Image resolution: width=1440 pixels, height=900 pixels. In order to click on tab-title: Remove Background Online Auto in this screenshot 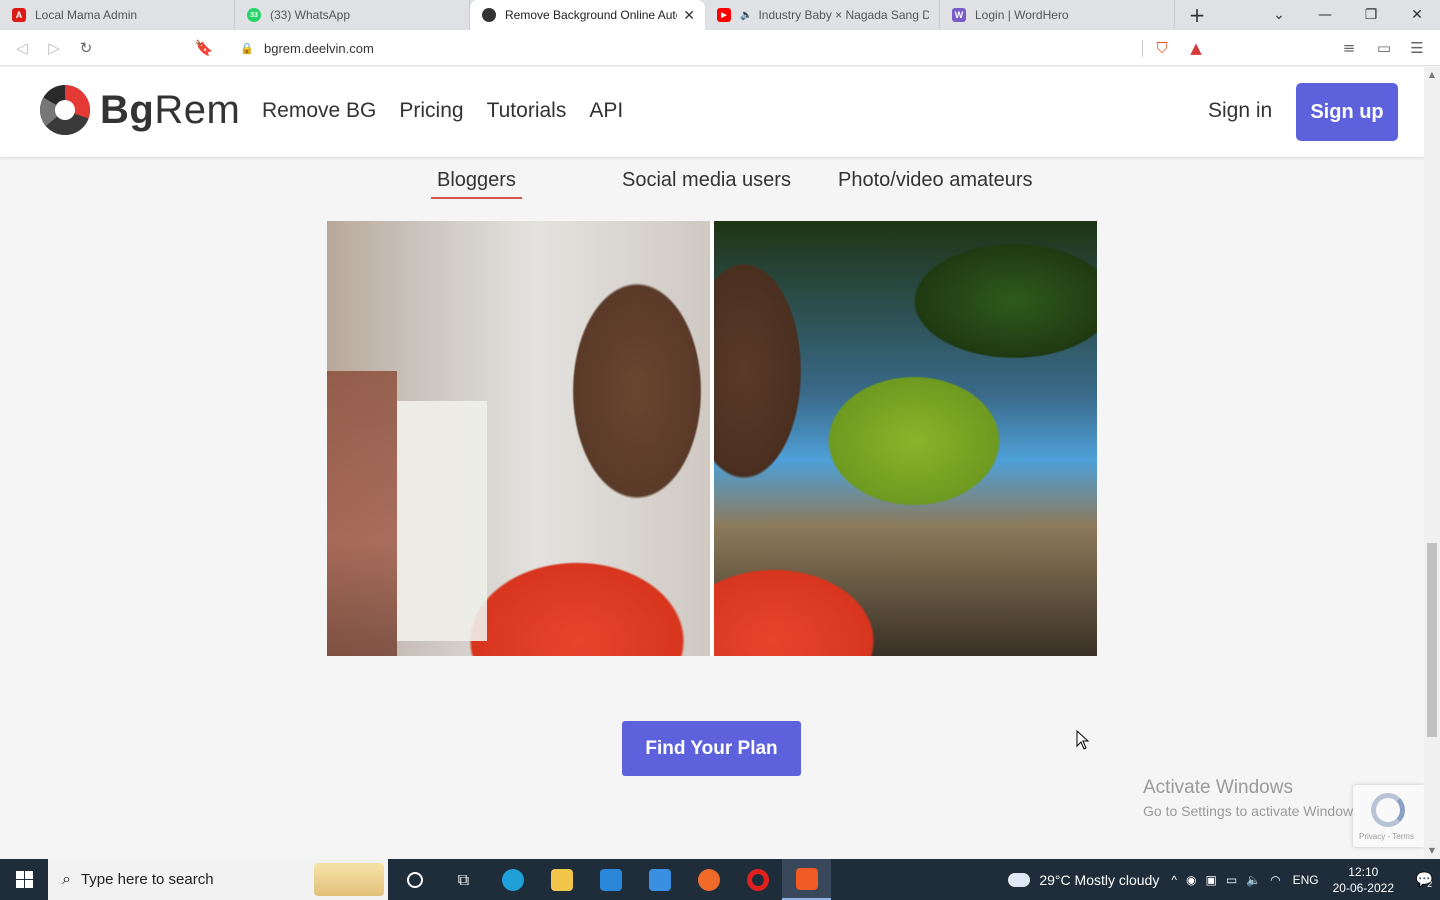, I will do `click(591, 15)`.